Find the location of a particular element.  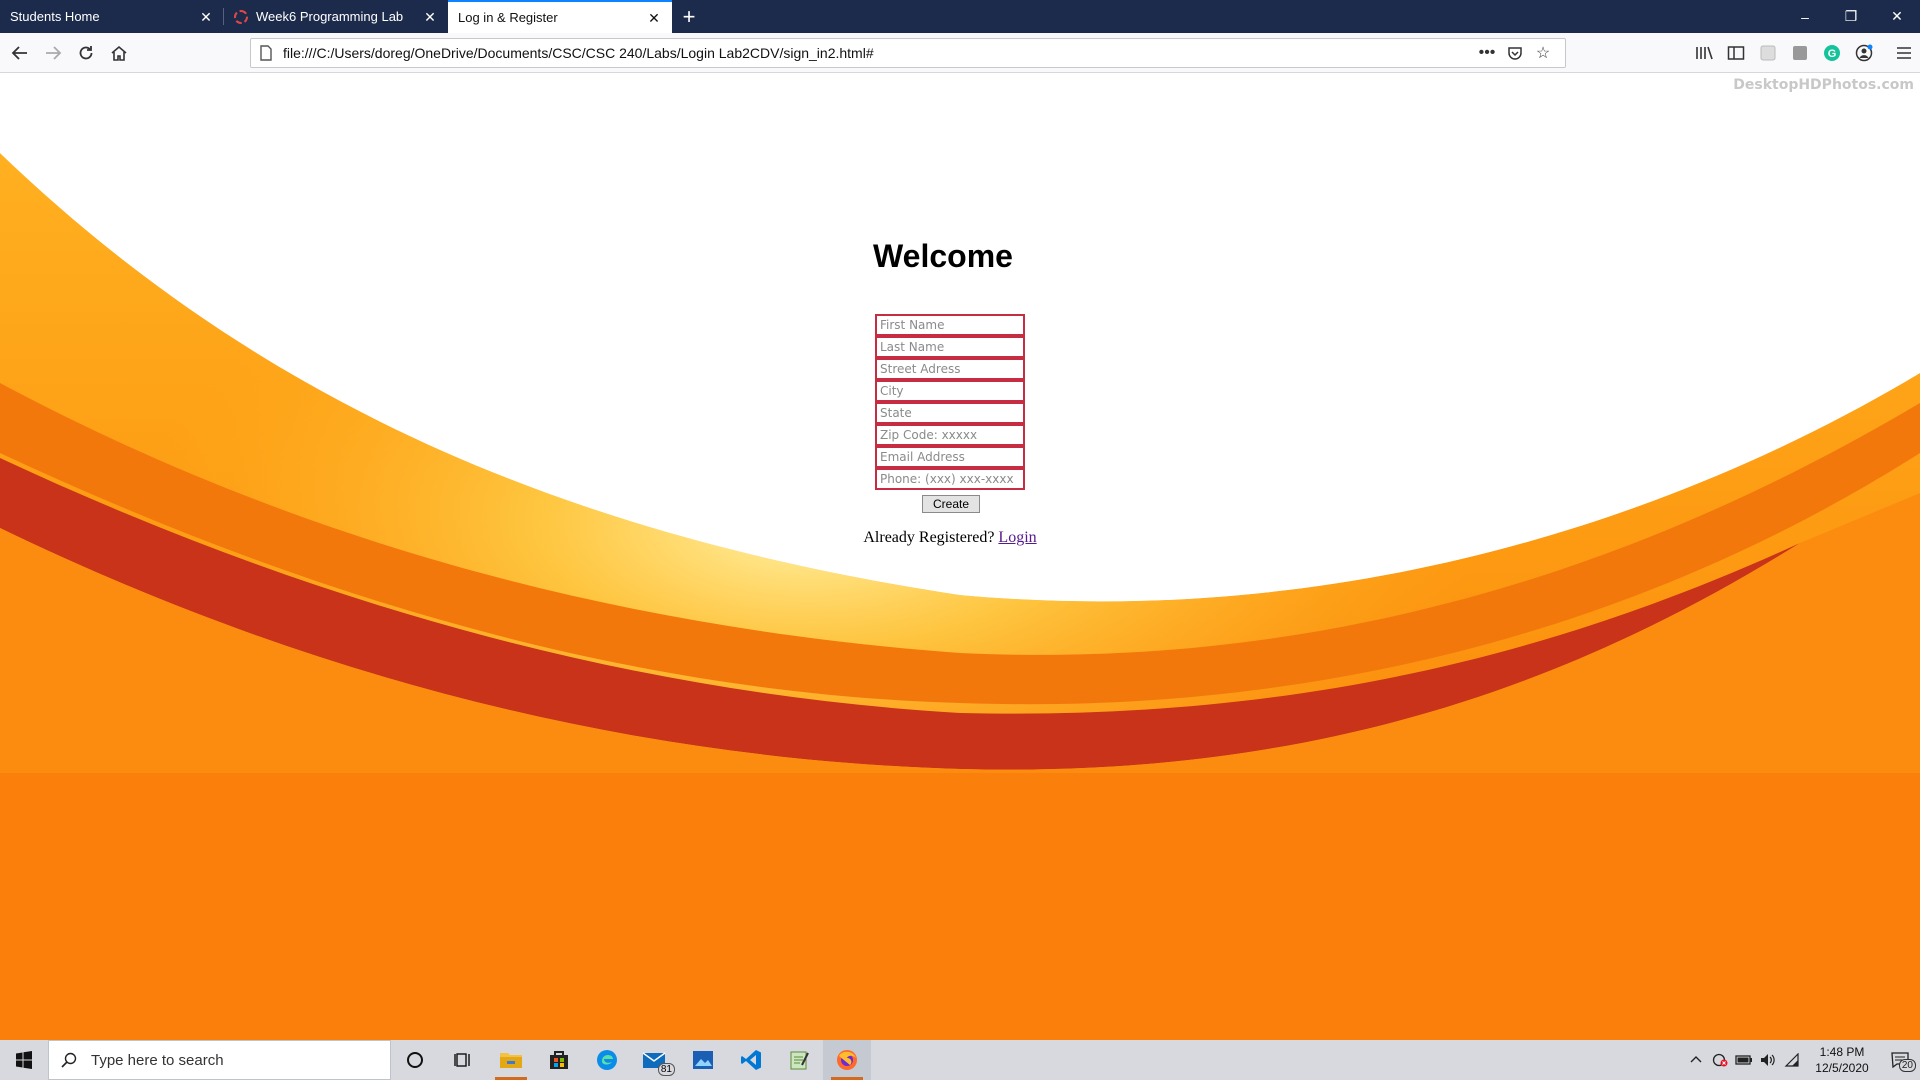

notepad-icon is located at coordinates (799, 1060).